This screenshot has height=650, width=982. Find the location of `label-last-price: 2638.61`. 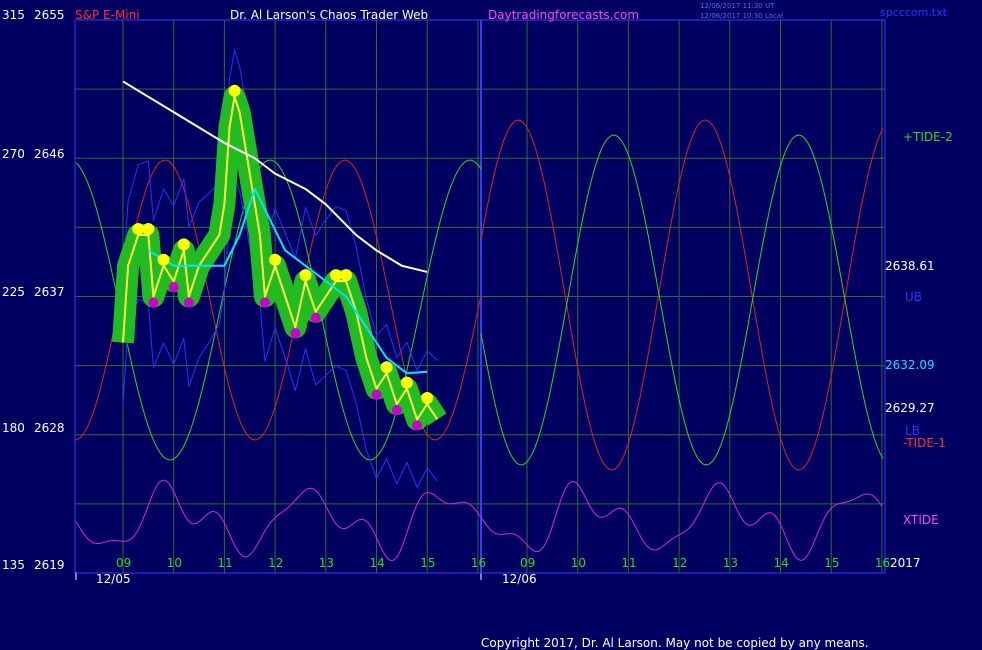

label-last-price: 2638.61 is located at coordinates (910, 266).